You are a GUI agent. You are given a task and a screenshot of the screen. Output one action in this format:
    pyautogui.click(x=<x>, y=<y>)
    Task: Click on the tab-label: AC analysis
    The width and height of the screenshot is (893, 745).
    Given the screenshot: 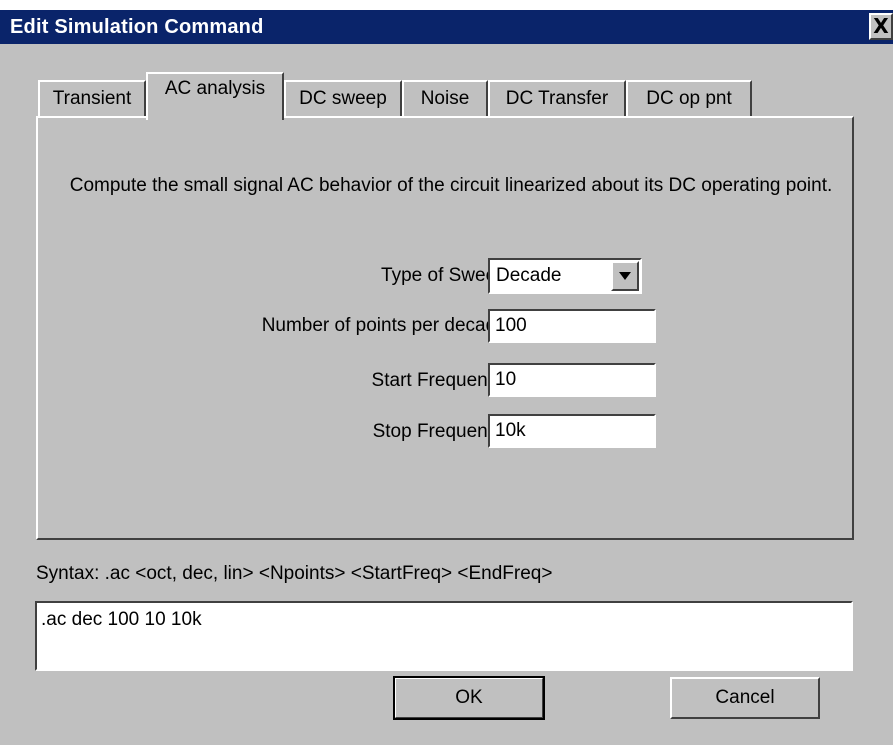 What is the action you would take?
    pyautogui.click(x=215, y=88)
    